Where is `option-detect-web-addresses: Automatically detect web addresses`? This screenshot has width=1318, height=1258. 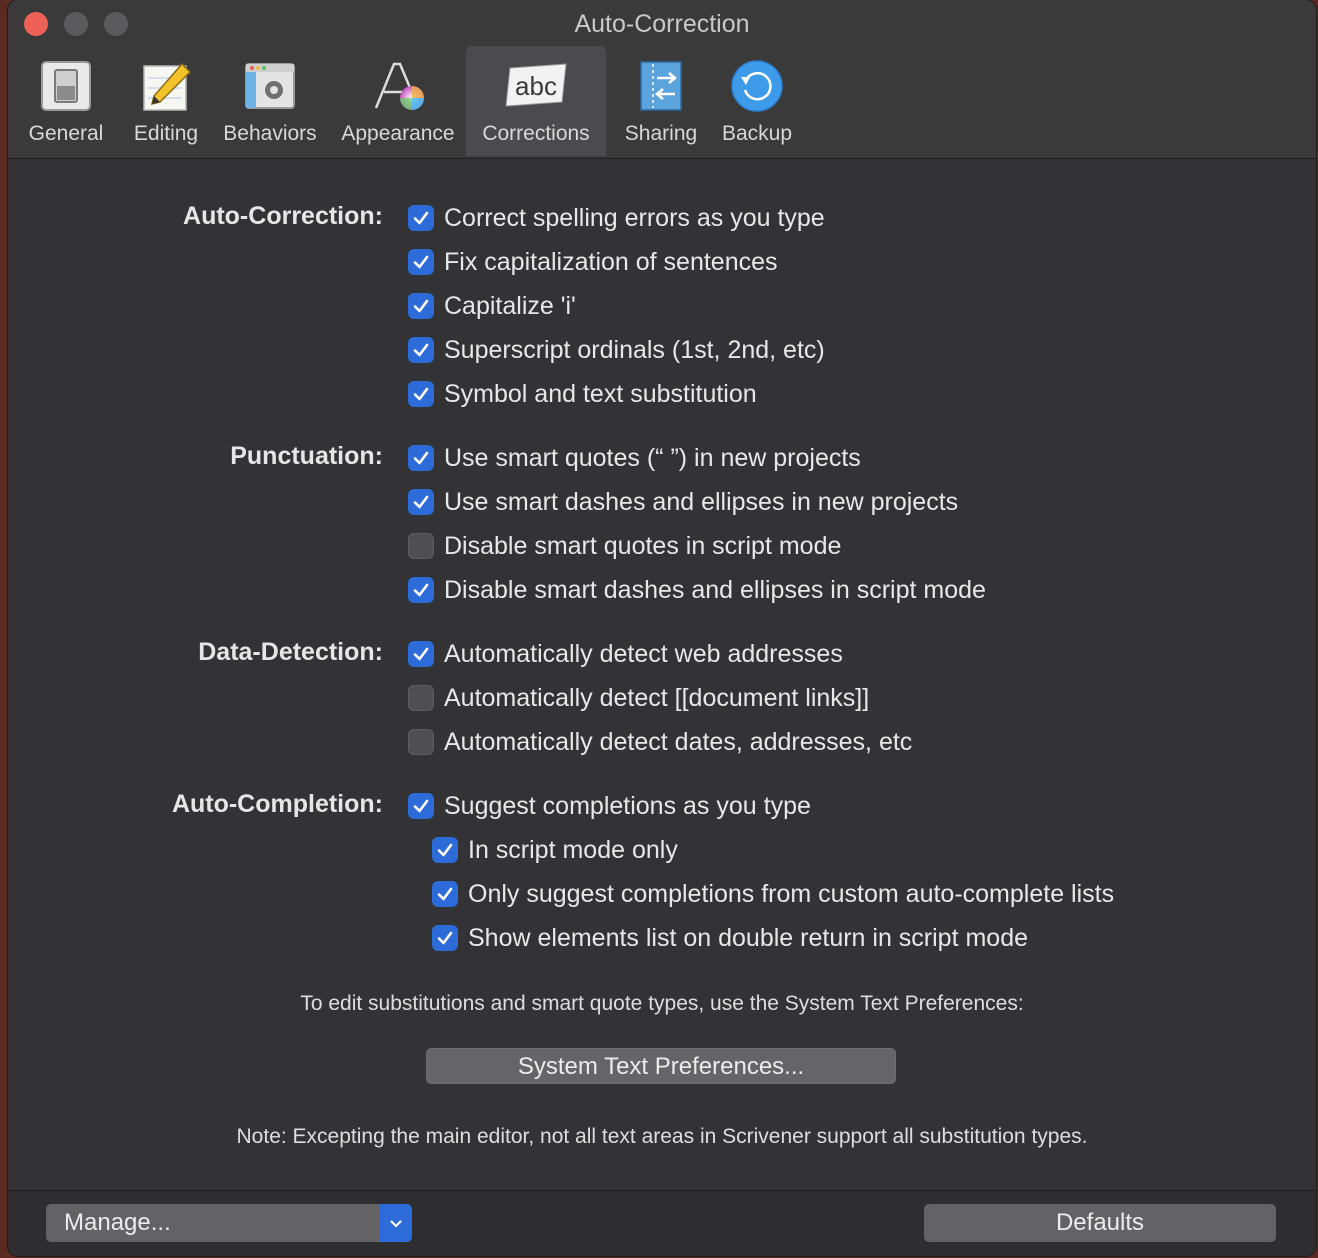
option-detect-web-addresses: Automatically detect web addresses is located at coordinates (625, 654).